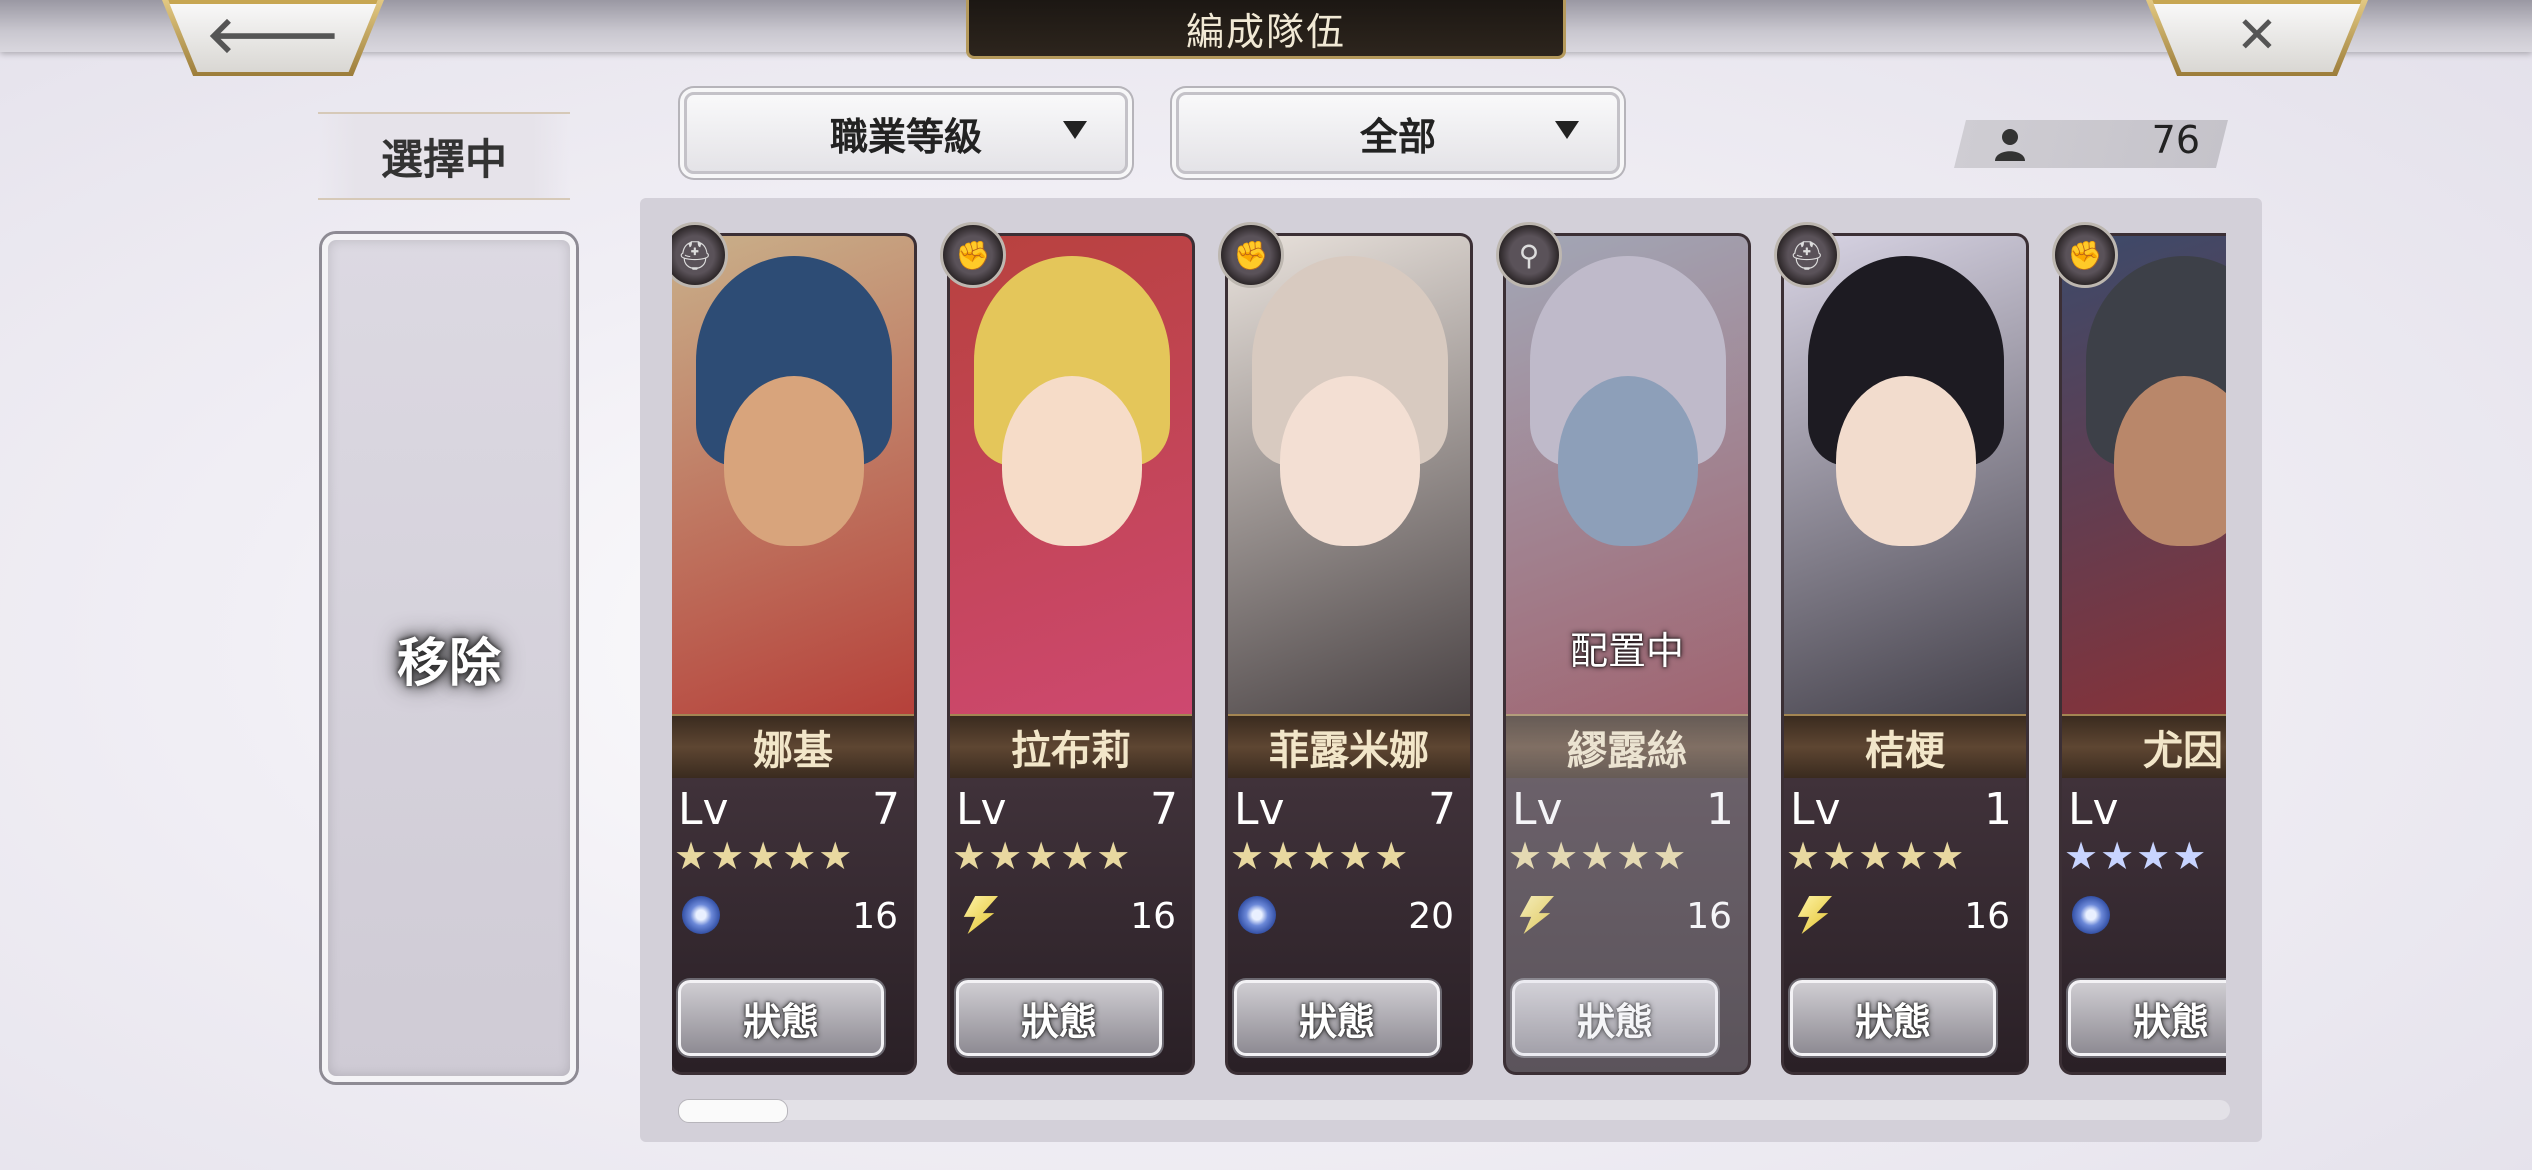 Image resolution: width=2532 pixels, height=1170 pixels. Describe the element at coordinates (733, 1111) in the screenshot. I see `scrollbar-thumb` at that location.